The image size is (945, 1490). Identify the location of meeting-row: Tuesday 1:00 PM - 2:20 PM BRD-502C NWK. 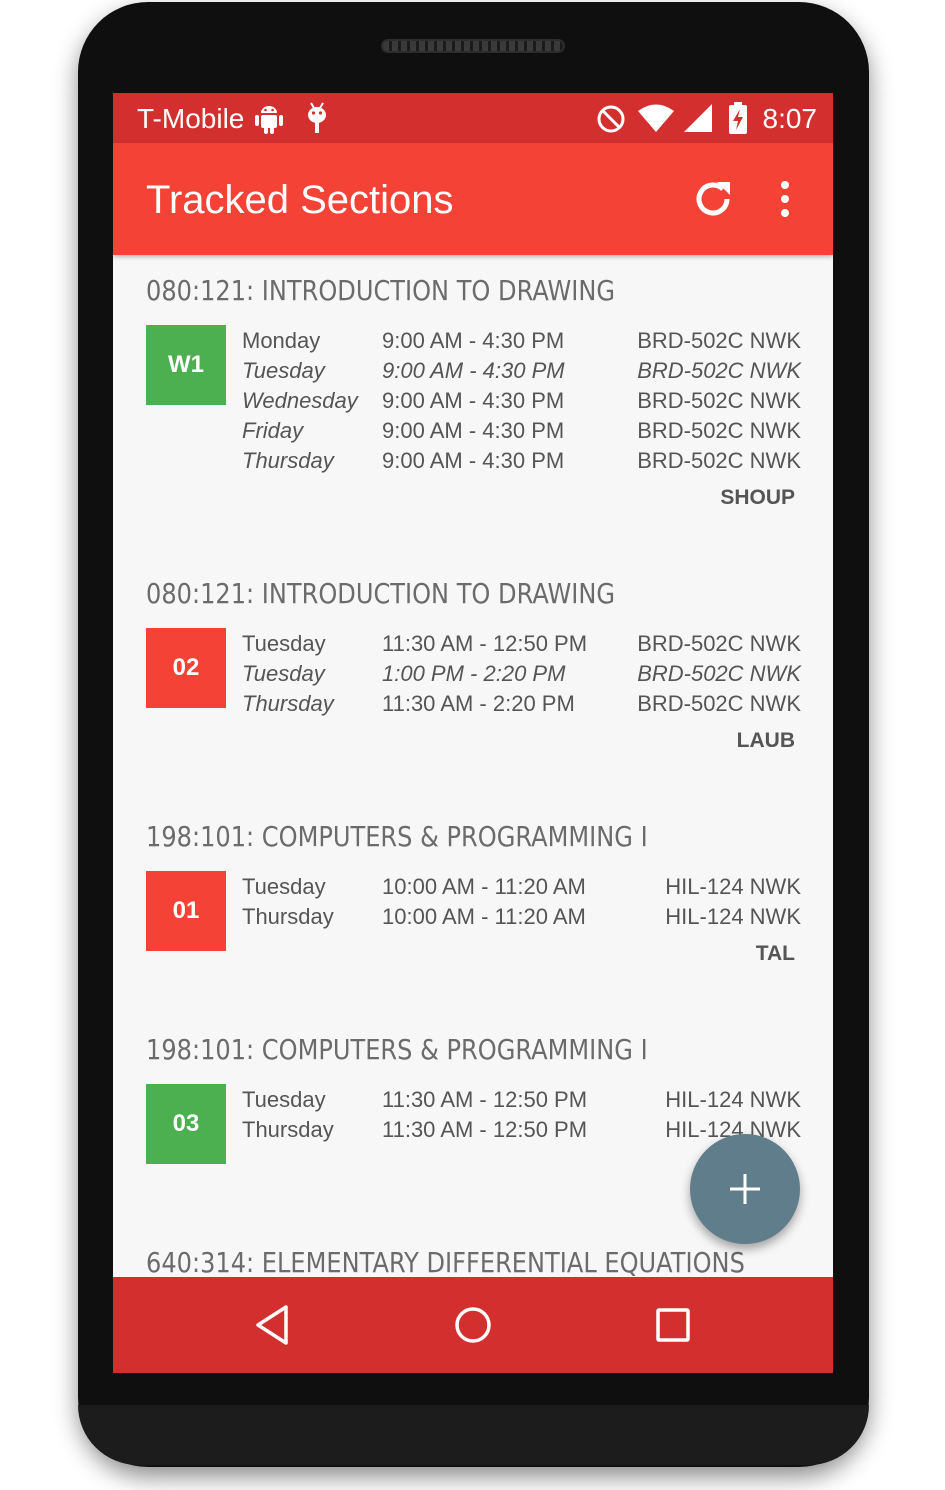
(473, 674).